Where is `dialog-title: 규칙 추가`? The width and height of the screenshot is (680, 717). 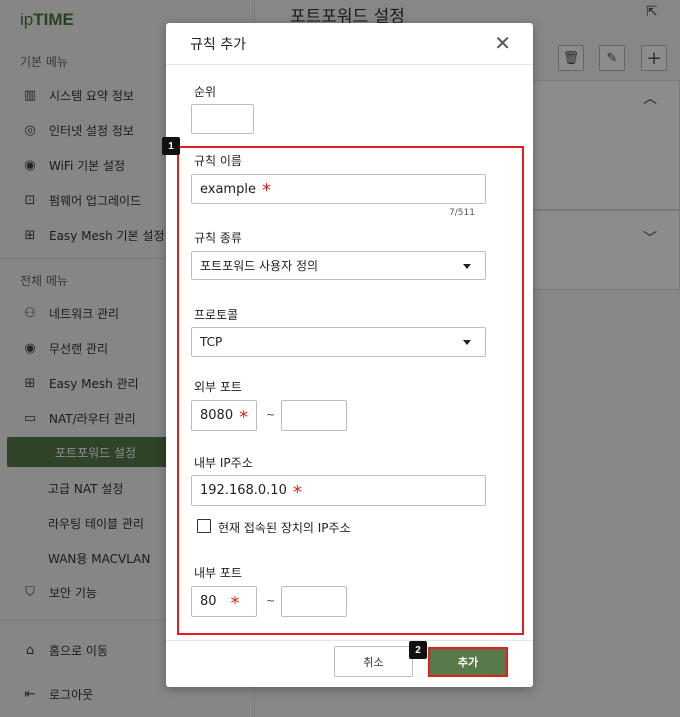 dialog-title: 규칙 추가 is located at coordinates (218, 45).